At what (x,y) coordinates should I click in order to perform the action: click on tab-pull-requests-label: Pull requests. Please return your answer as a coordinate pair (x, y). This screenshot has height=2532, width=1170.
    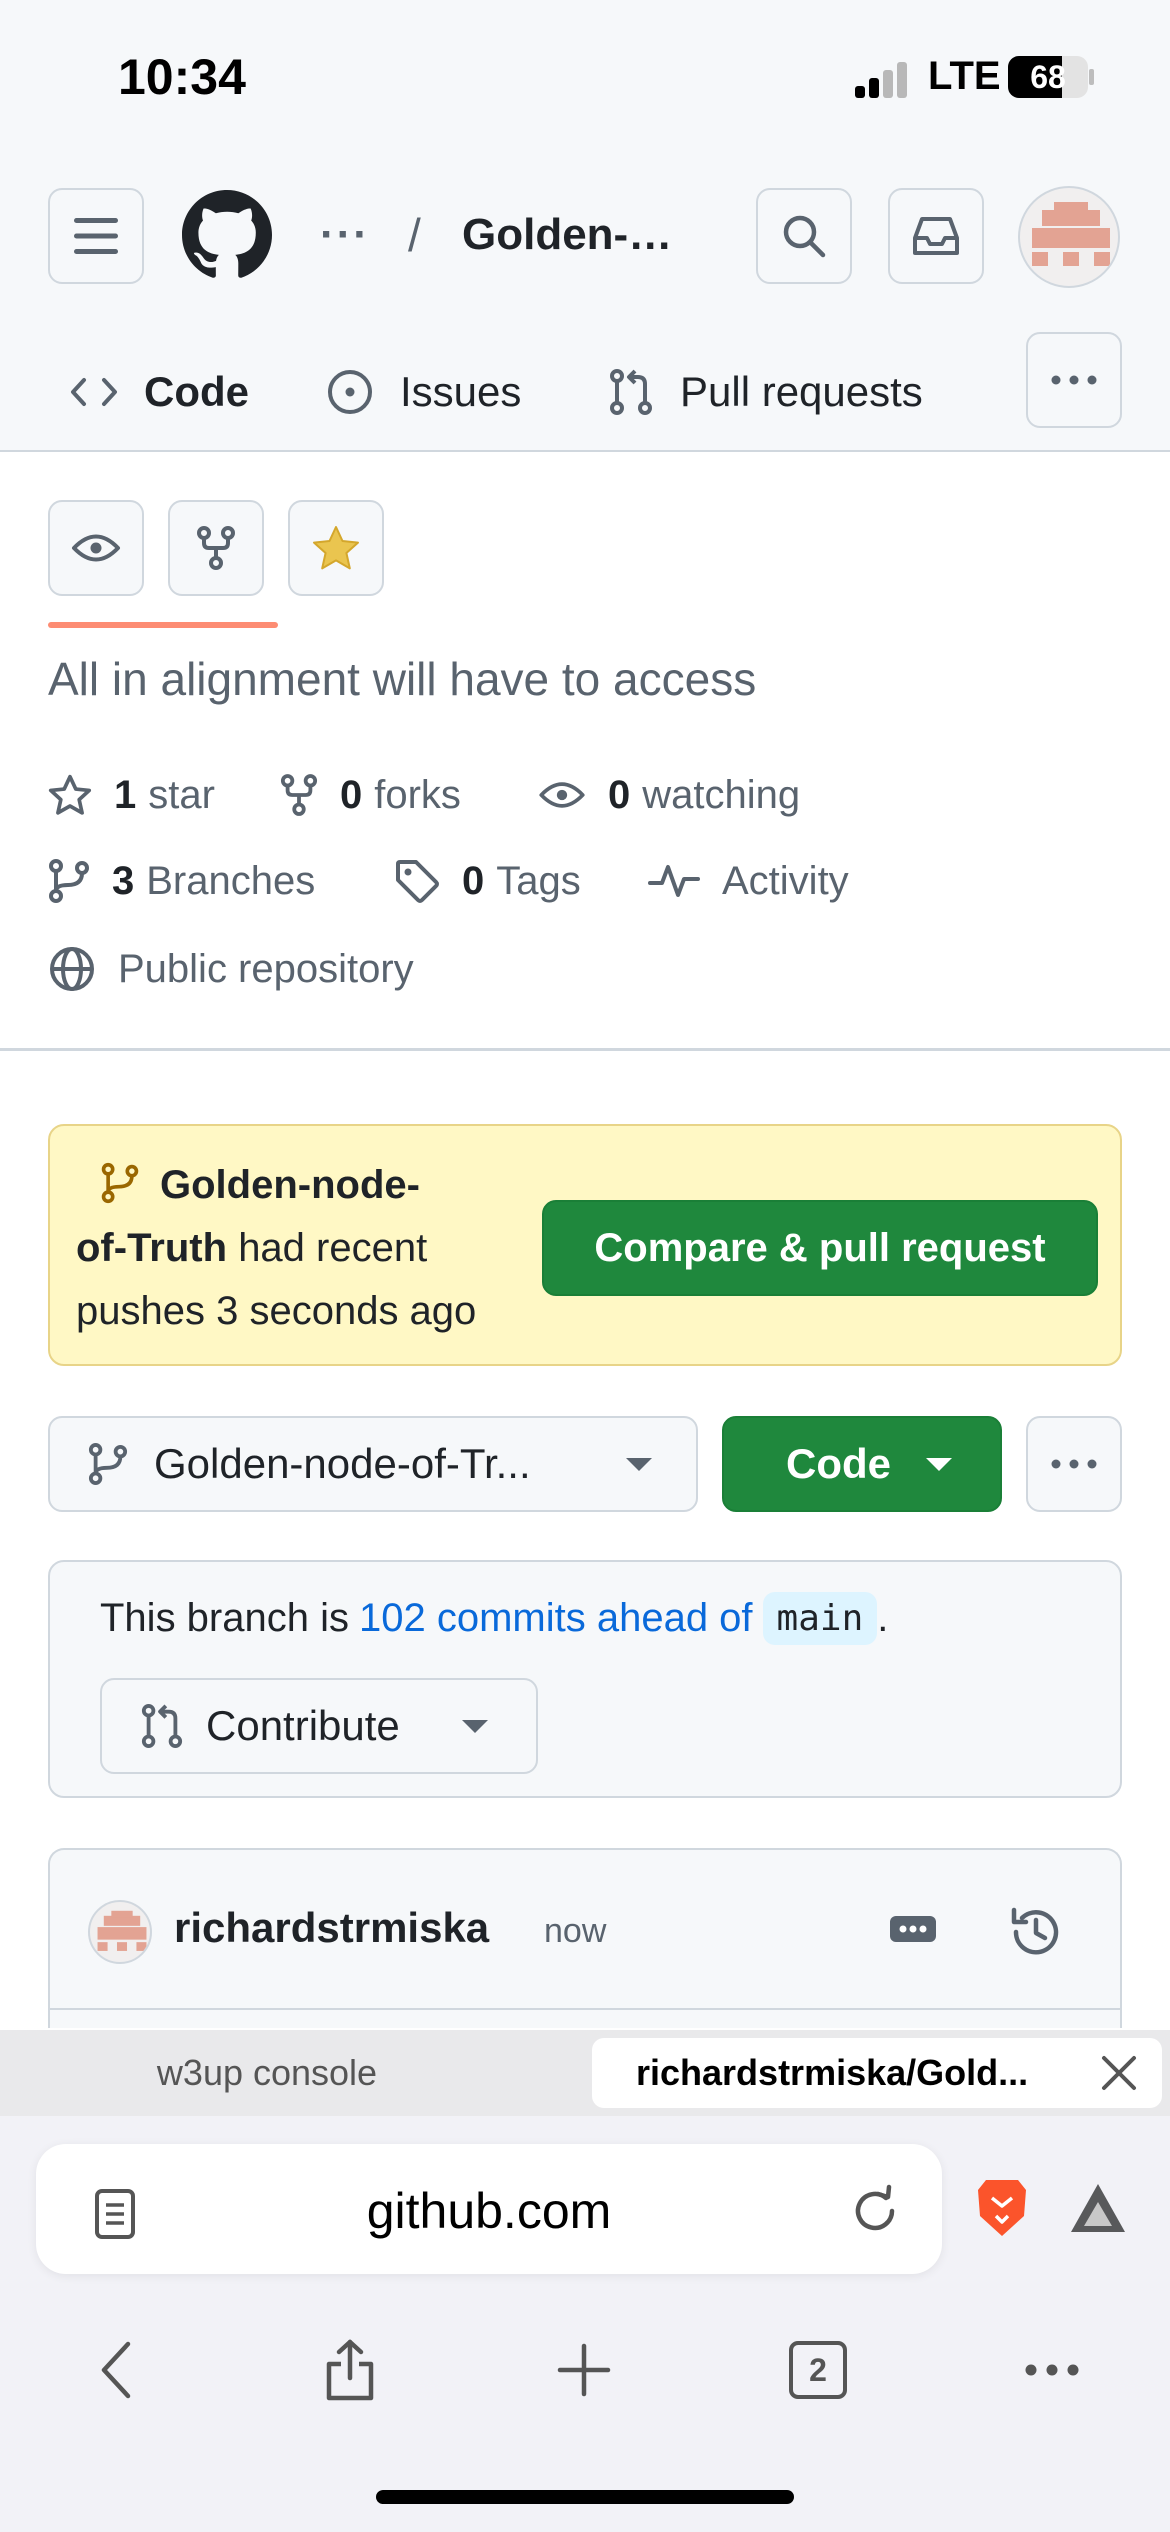
    Looking at the image, I should click on (801, 391).